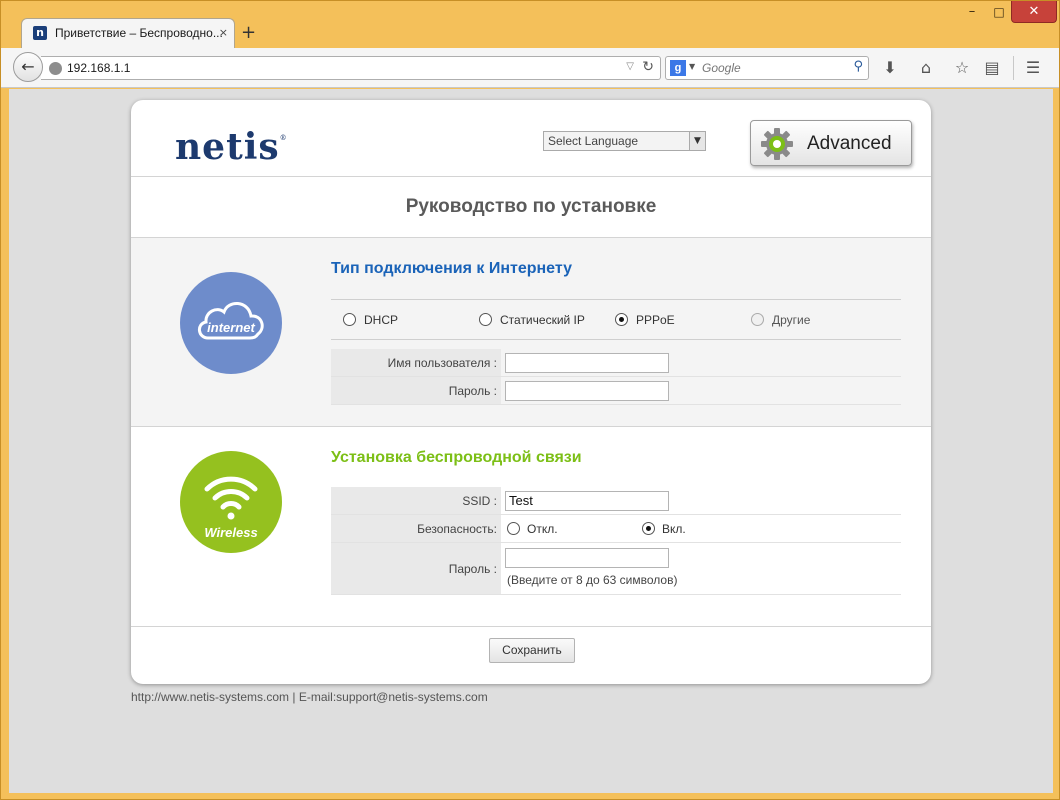  What do you see at coordinates (542, 320) in the screenshot?
I see `radio-static-ip-label: Статический IP` at bounding box center [542, 320].